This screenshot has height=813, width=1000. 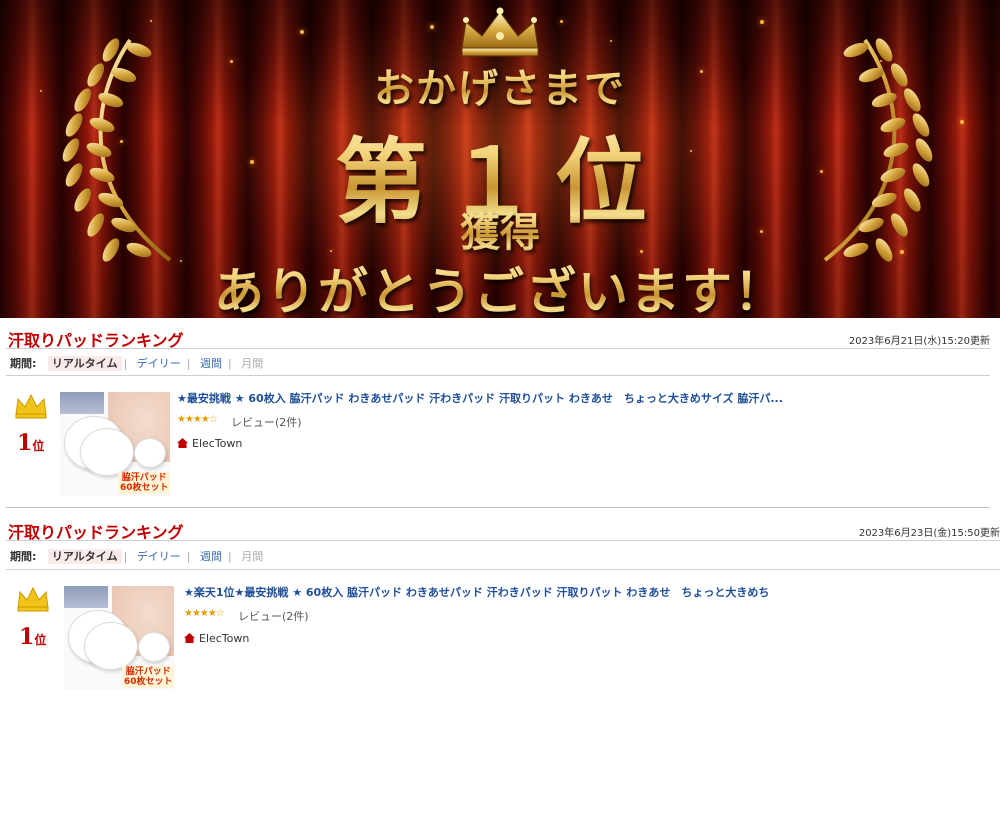 What do you see at coordinates (929, 533) in the screenshot?
I see `updated-time: 2023年6月23日(金)15:50更新` at bounding box center [929, 533].